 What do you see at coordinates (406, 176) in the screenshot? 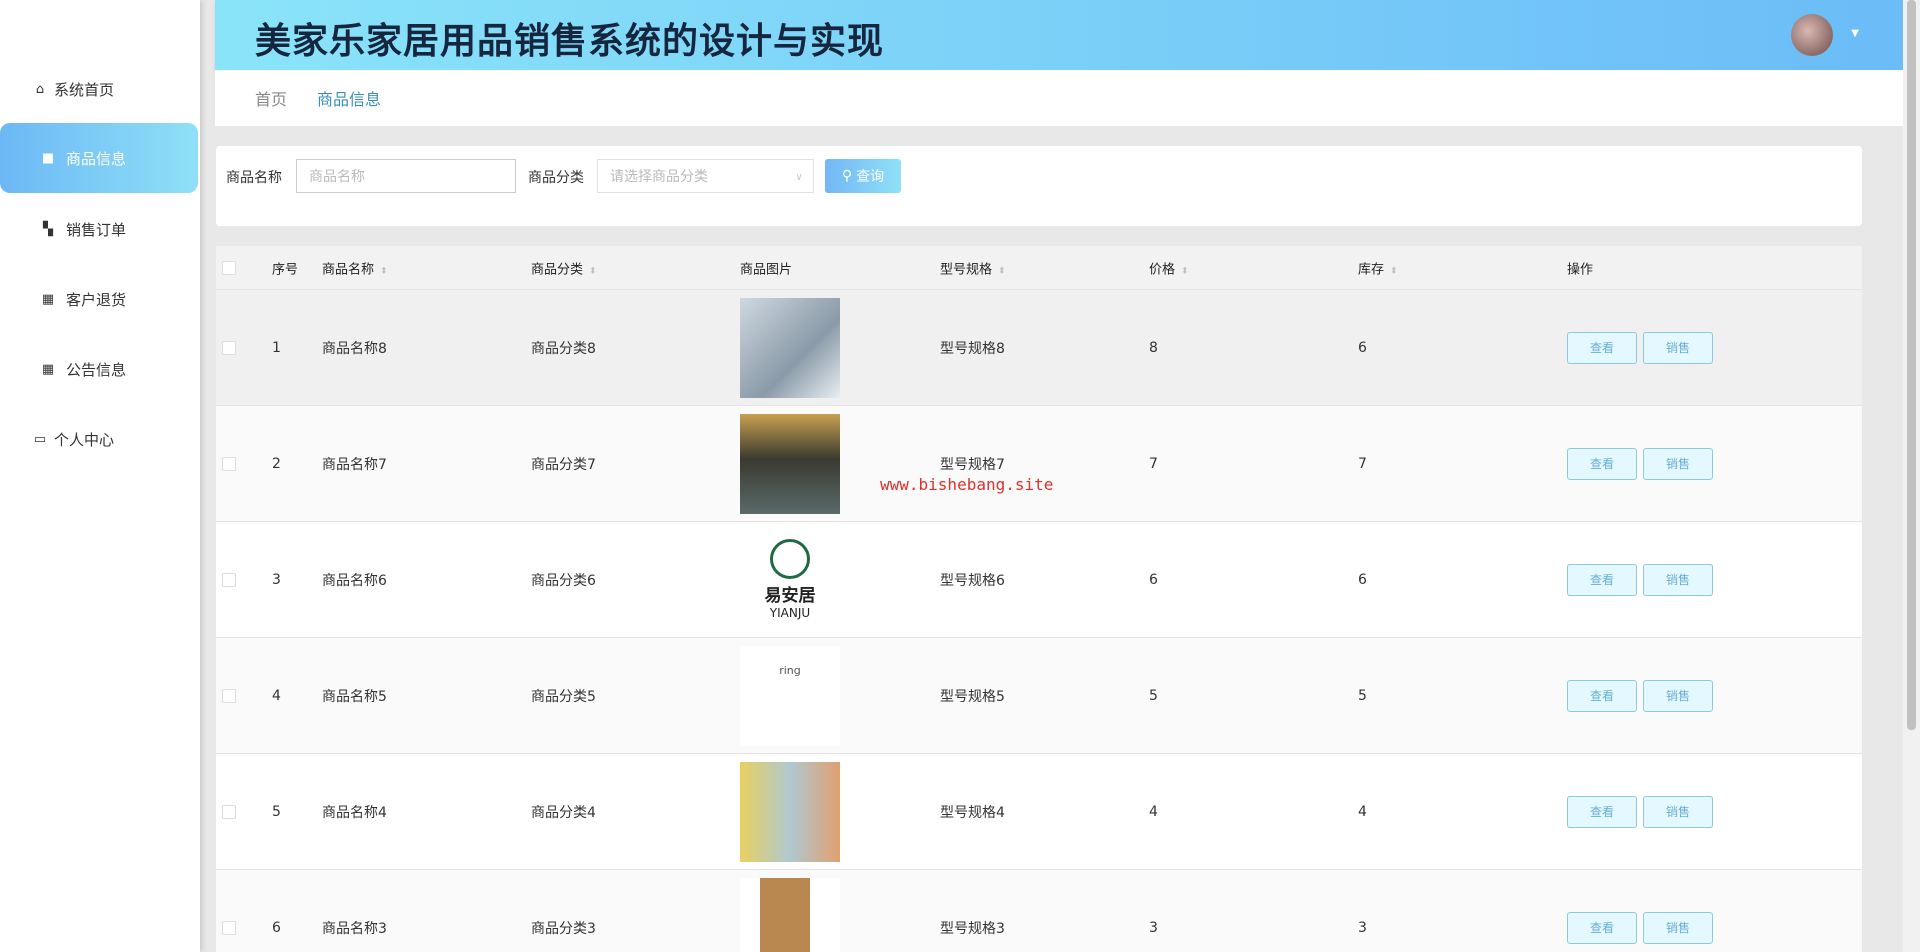
I see `name-input: 商品名称` at bounding box center [406, 176].